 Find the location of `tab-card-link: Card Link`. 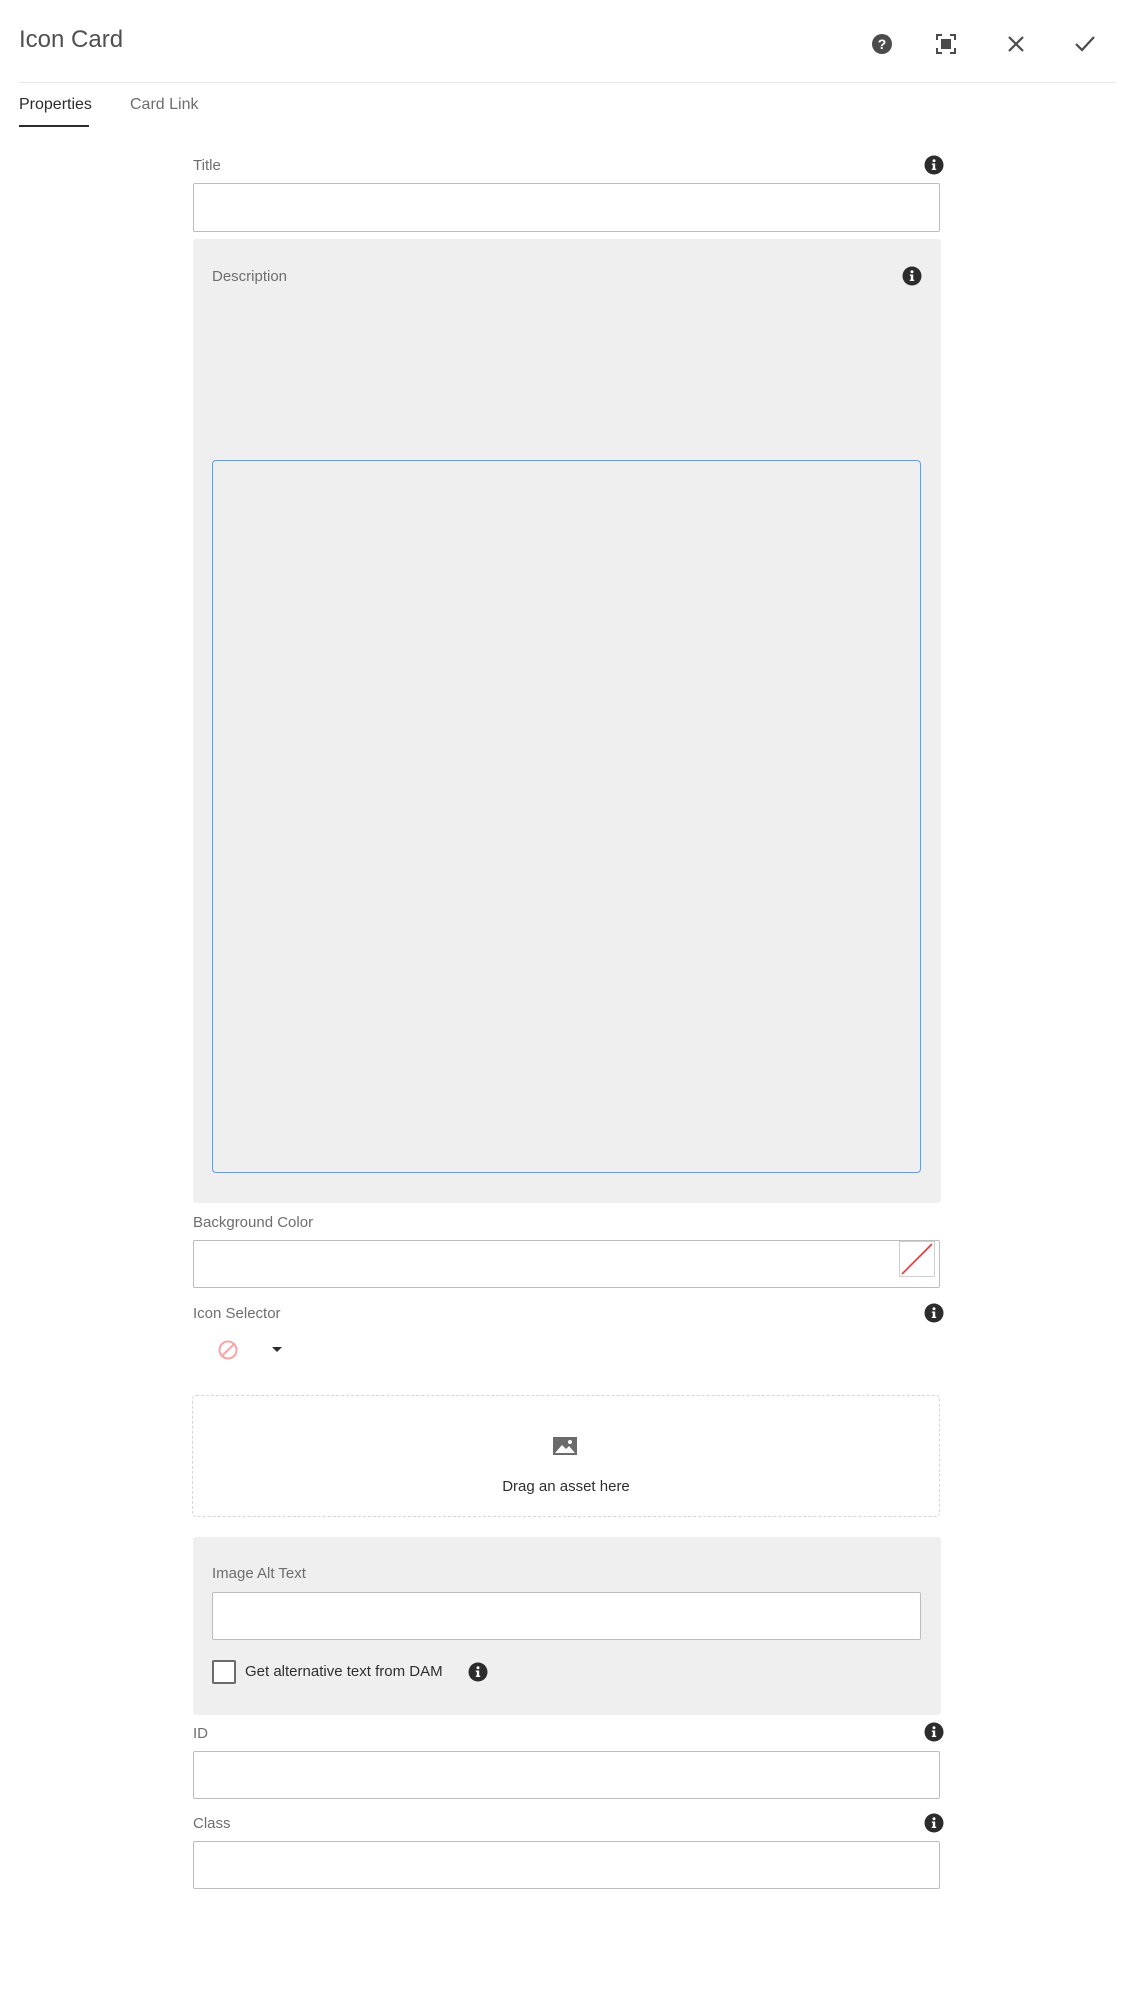

tab-card-link: Card Link is located at coordinates (164, 105).